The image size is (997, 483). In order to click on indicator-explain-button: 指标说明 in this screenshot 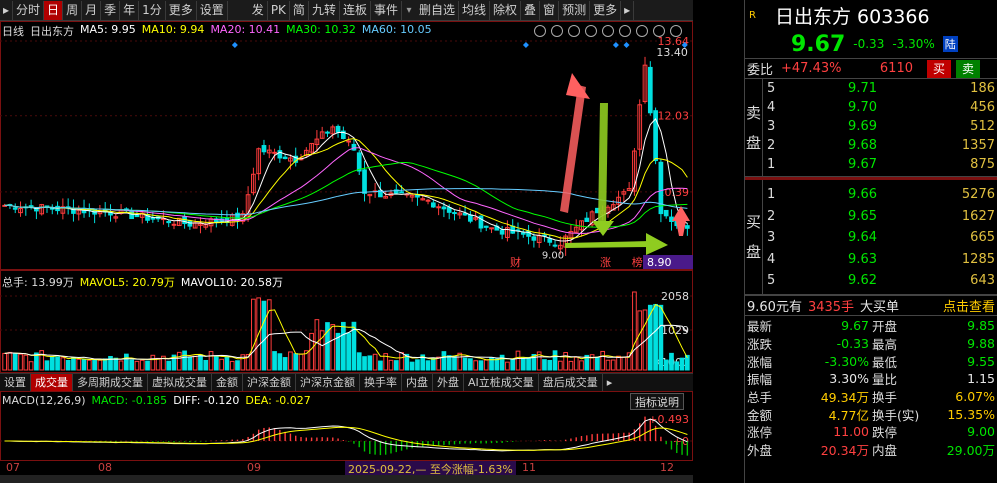, I will do `click(657, 401)`.